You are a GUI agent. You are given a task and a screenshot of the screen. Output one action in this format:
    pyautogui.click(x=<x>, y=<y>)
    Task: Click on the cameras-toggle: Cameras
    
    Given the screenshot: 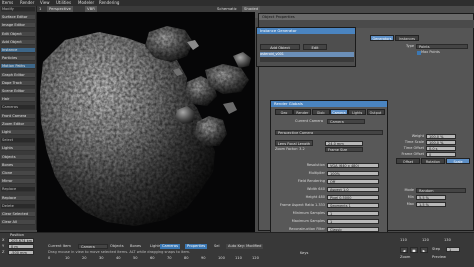 What is the action you would take?
    pyautogui.click(x=170, y=246)
    